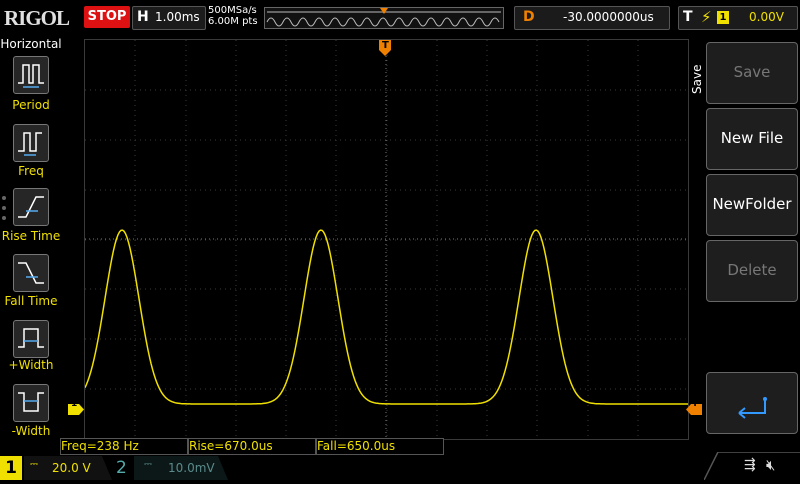 This screenshot has width=800, height=484. Describe the element at coordinates (738, 18) in the screenshot. I see `trigger-box: T ⚡ 1 0.00V` at that location.